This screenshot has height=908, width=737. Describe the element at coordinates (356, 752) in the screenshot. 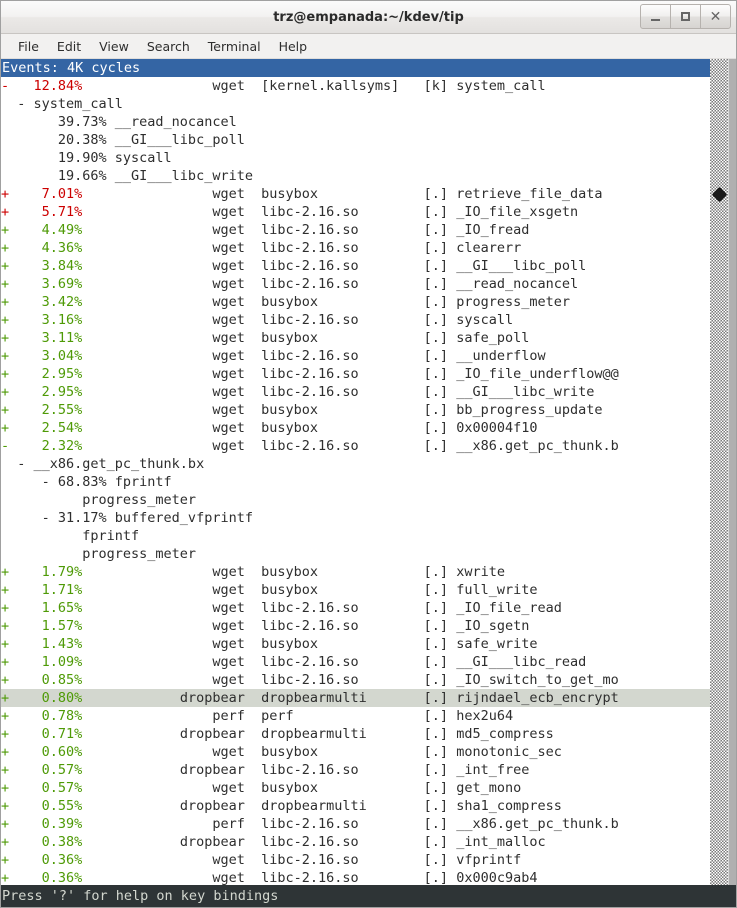

I see `table-row: + 0.60% wget busybox [.] monotonic_sec` at that location.